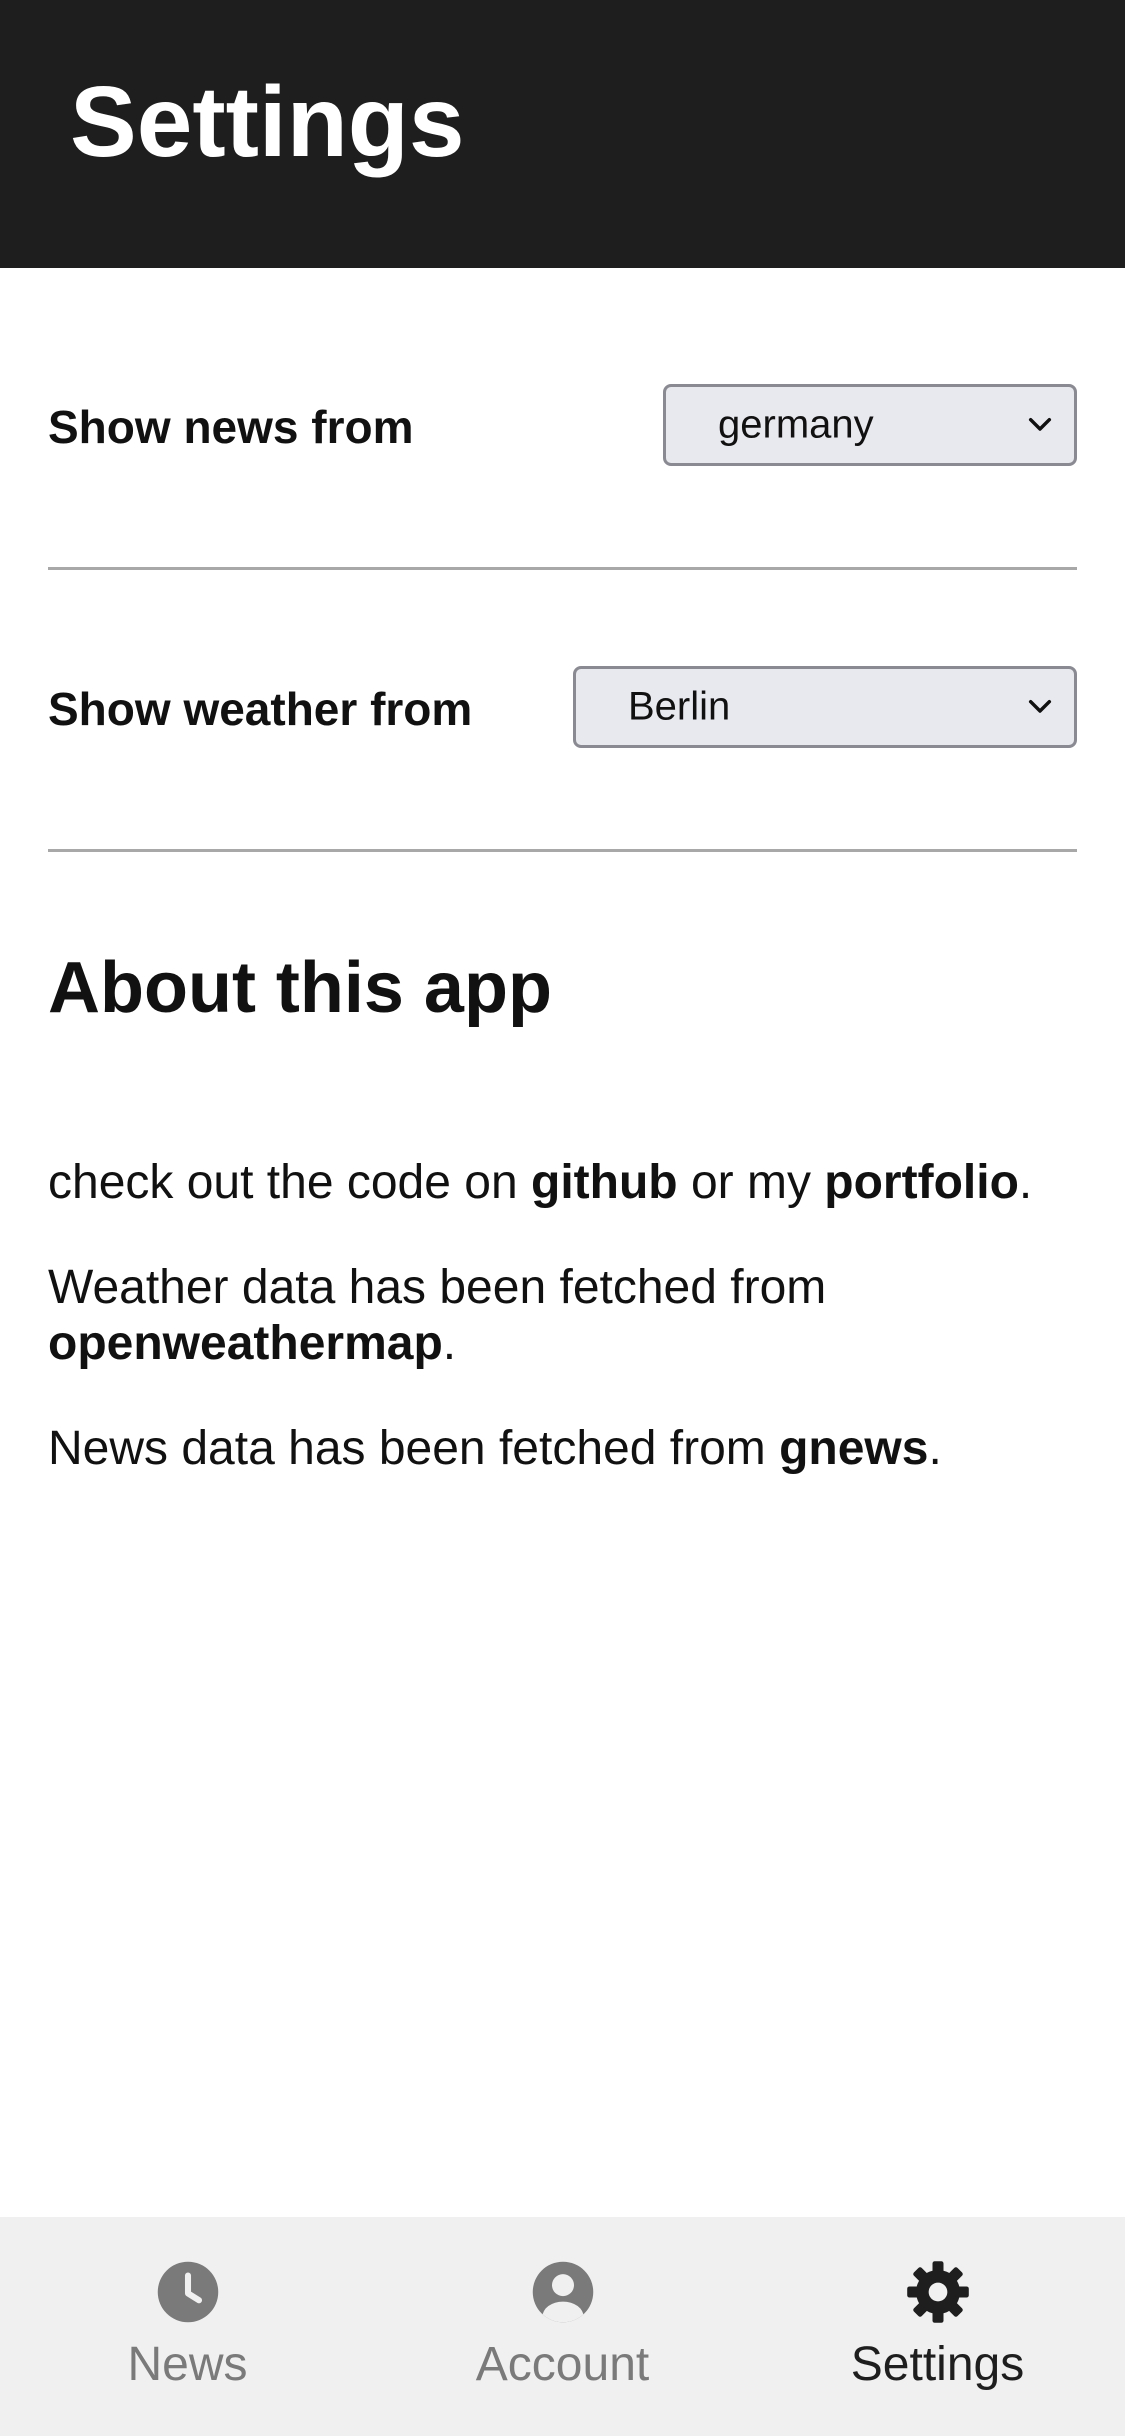  Describe the element at coordinates (300, 988) in the screenshot. I see `about-title: About this app` at that location.